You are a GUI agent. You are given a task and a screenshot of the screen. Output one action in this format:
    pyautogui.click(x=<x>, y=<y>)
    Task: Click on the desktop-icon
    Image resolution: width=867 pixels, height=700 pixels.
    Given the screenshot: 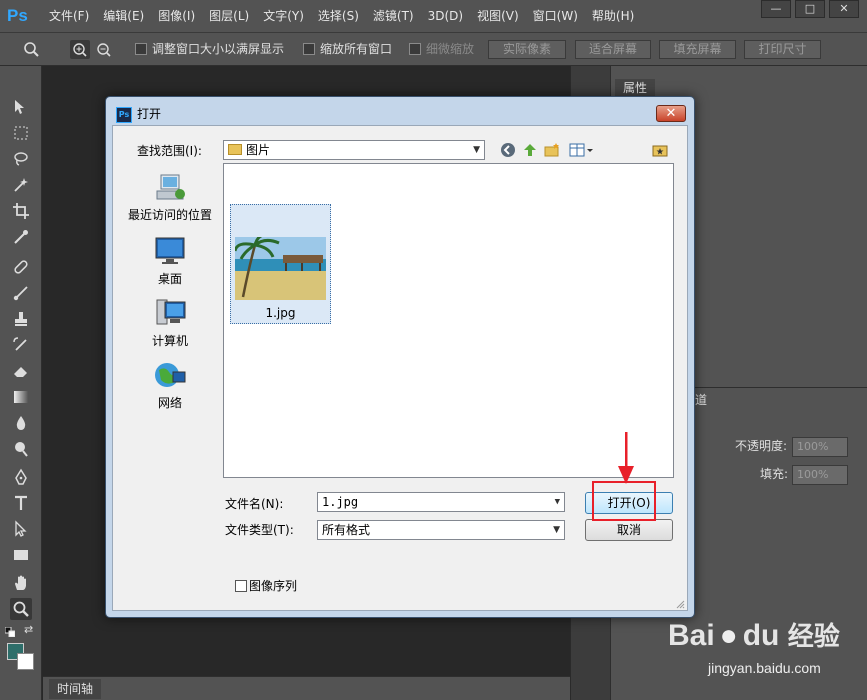 What is the action you would take?
    pyautogui.click(x=170, y=251)
    